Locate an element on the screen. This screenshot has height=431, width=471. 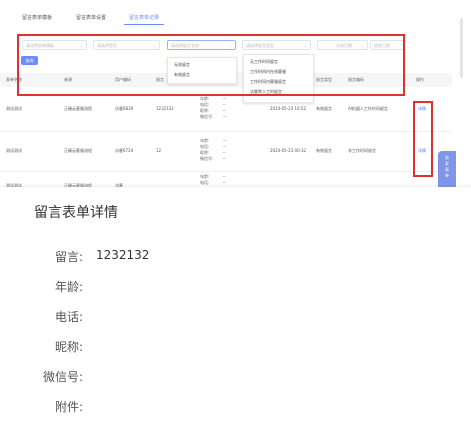
field-label-attachment: 附件: is located at coordinates (68, 407).